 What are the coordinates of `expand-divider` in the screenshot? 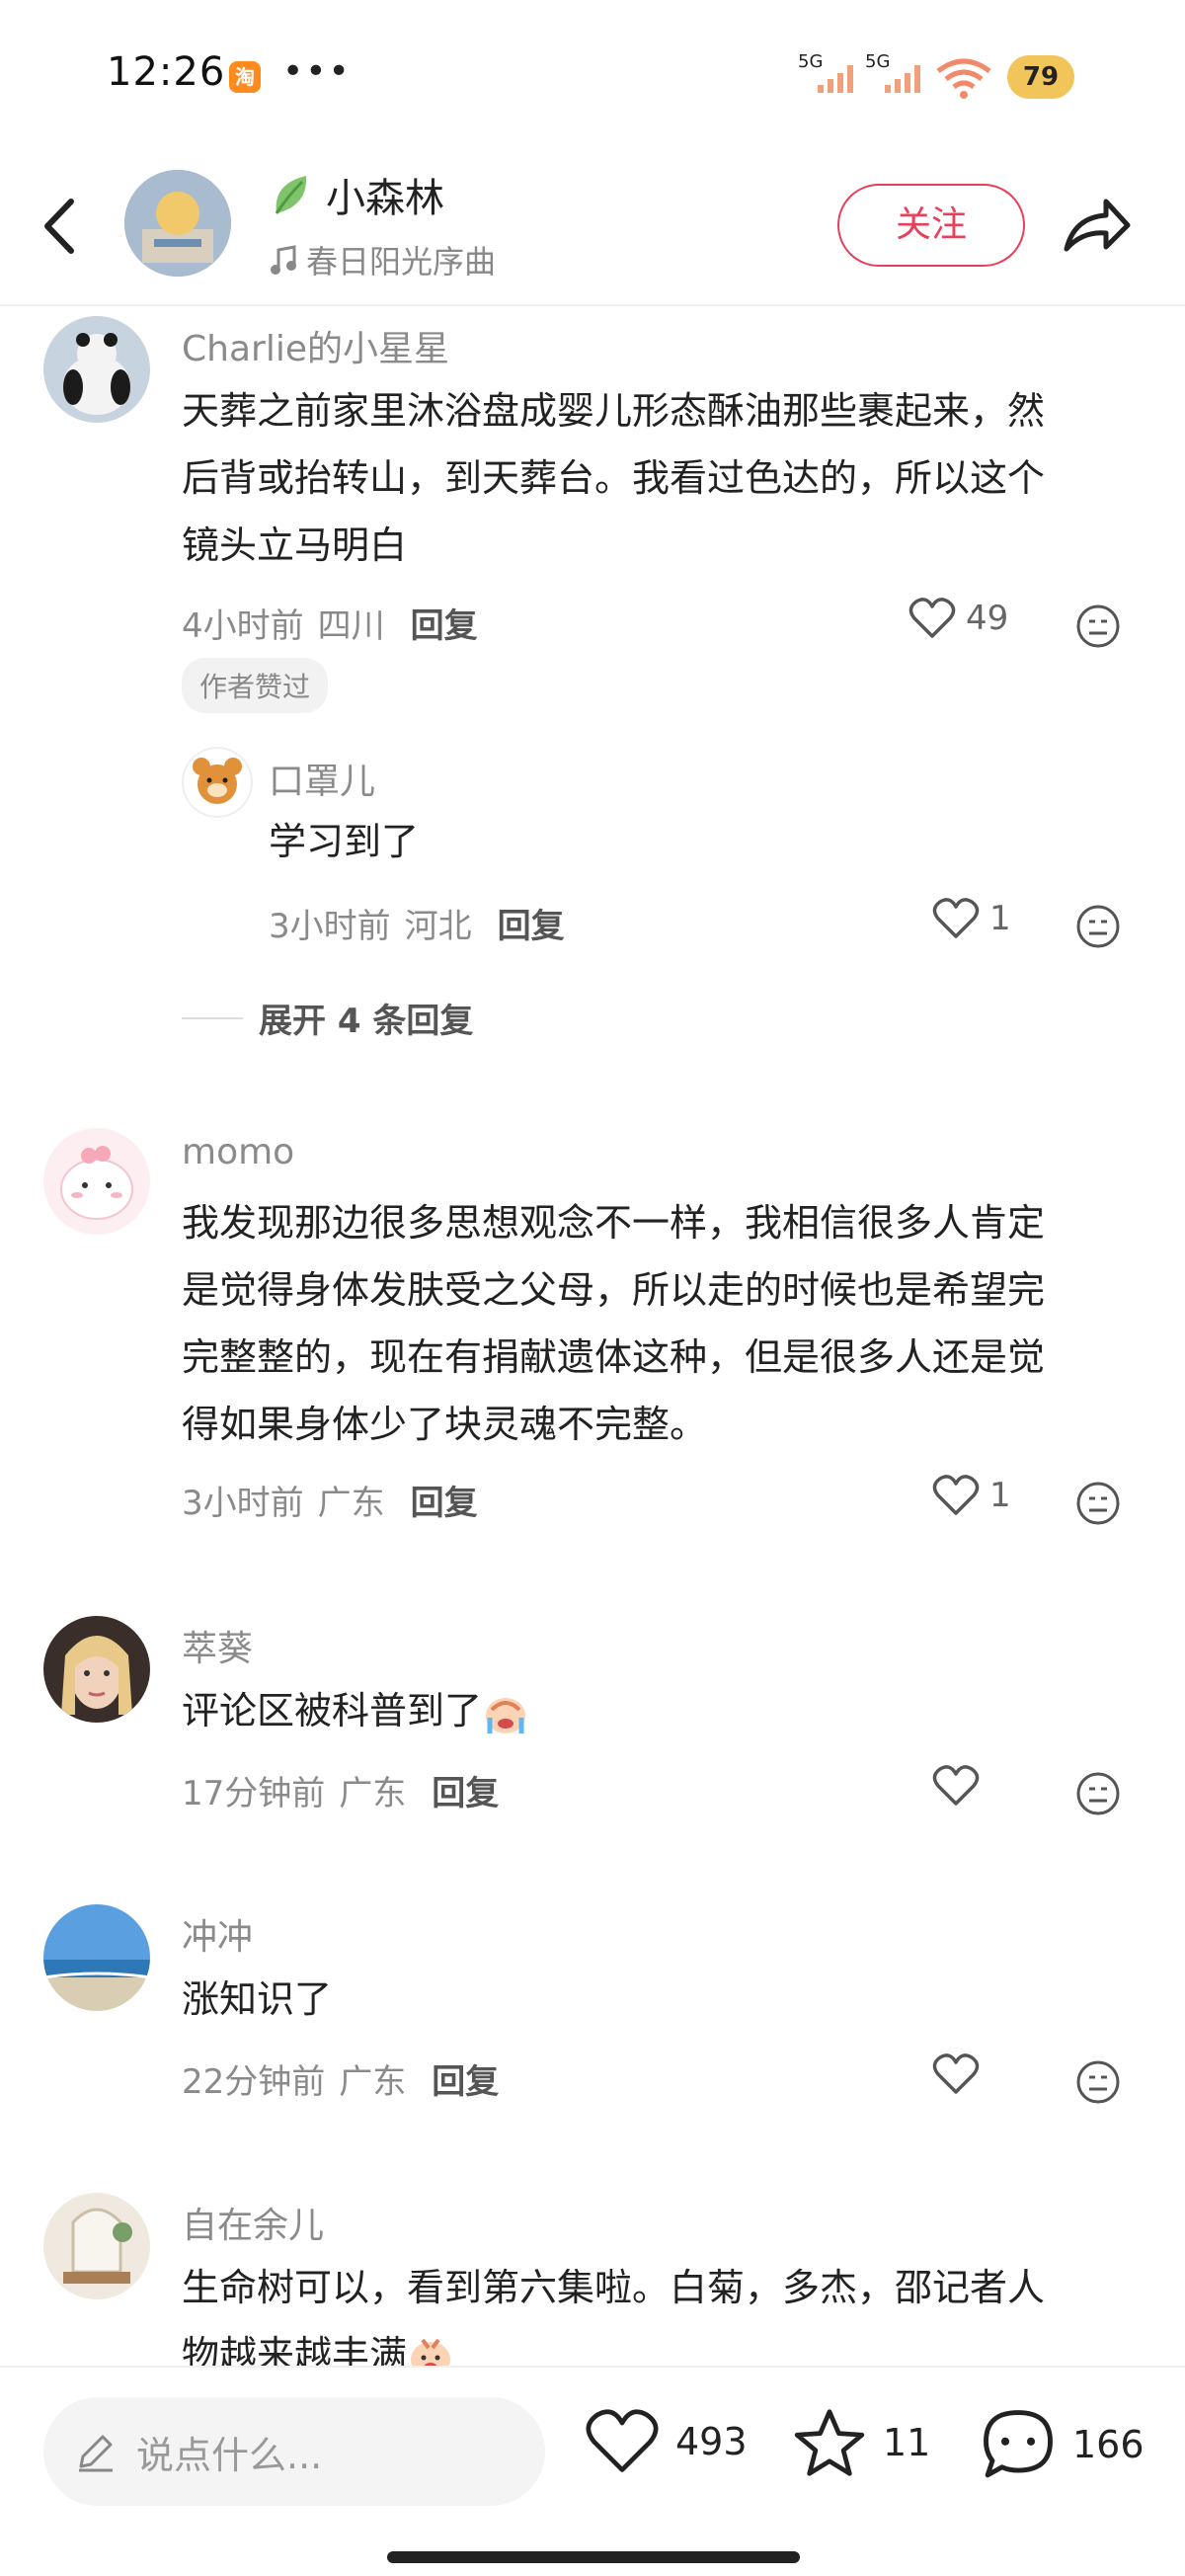 It's located at (213, 1018).